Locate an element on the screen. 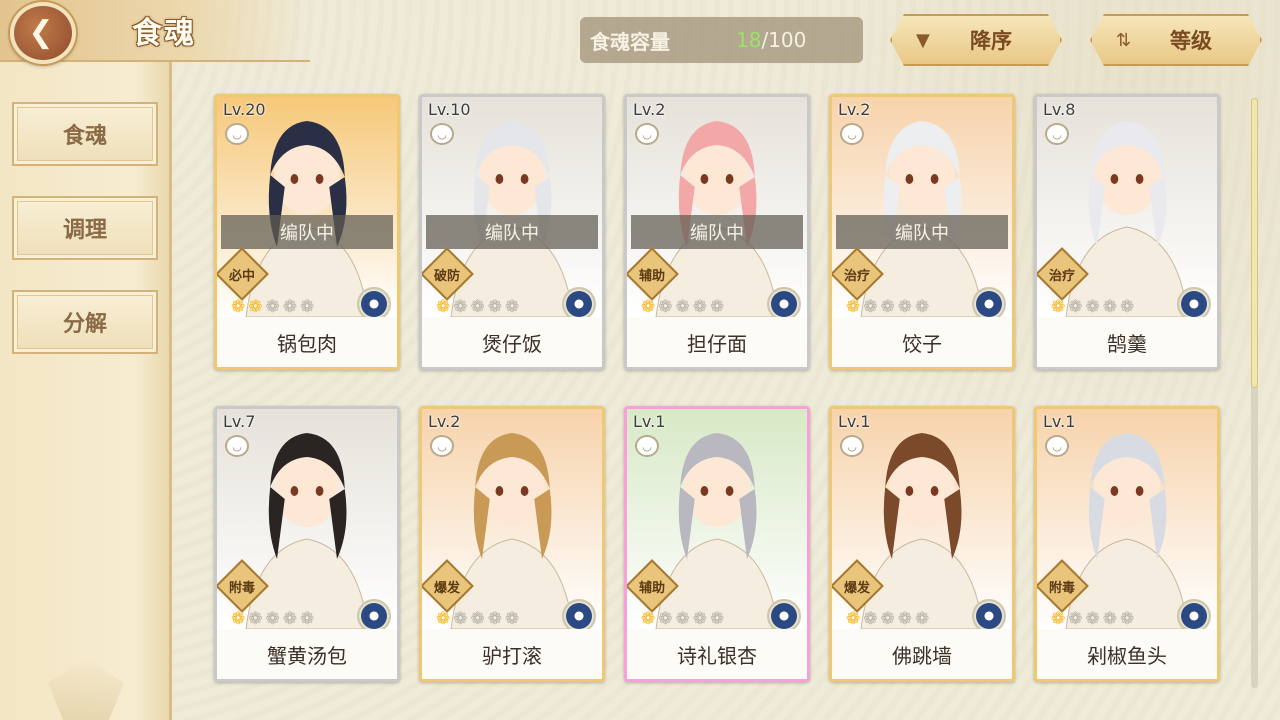 This screenshot has height=720, width=1280. sidebar-tab-decompose: 分解 is located at coordinates (85, 322).